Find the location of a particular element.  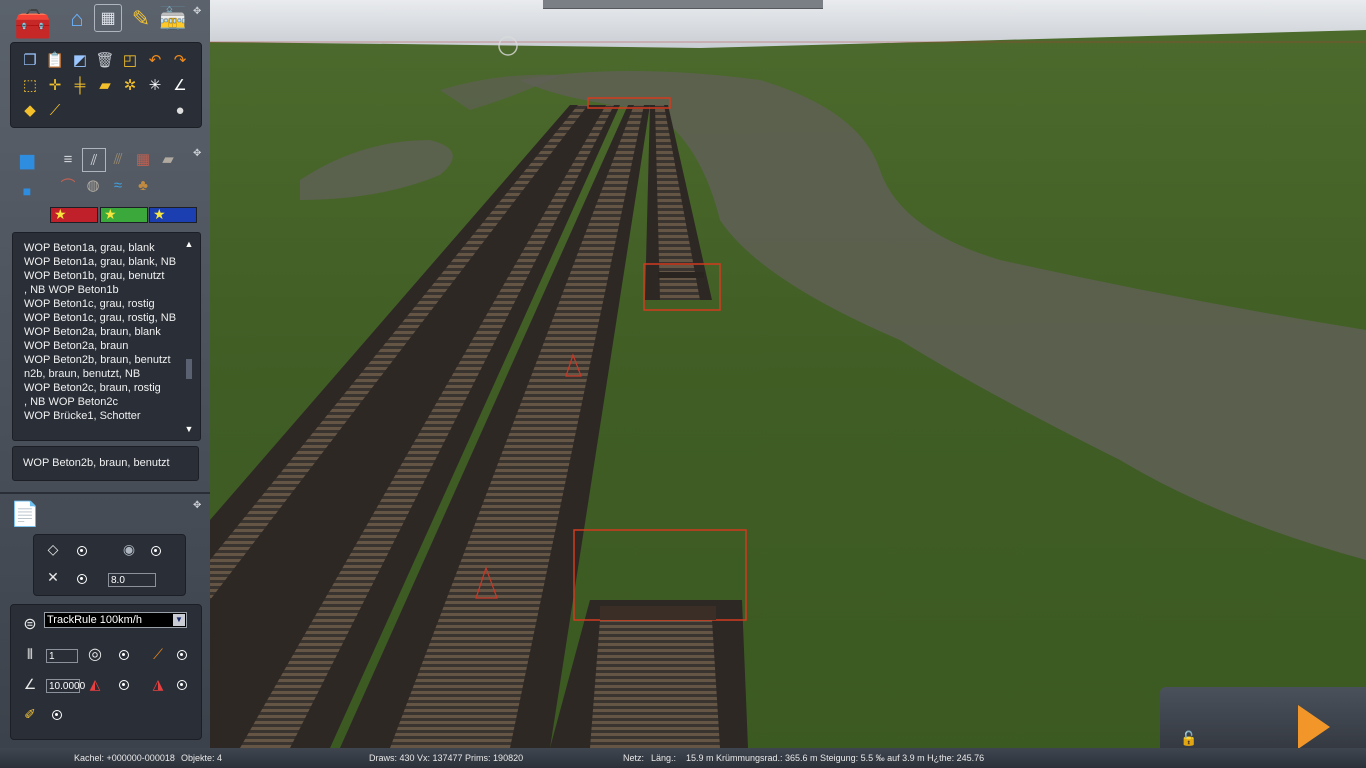

toolbox-icon: 🧰 is located at coordinates (33, 24).